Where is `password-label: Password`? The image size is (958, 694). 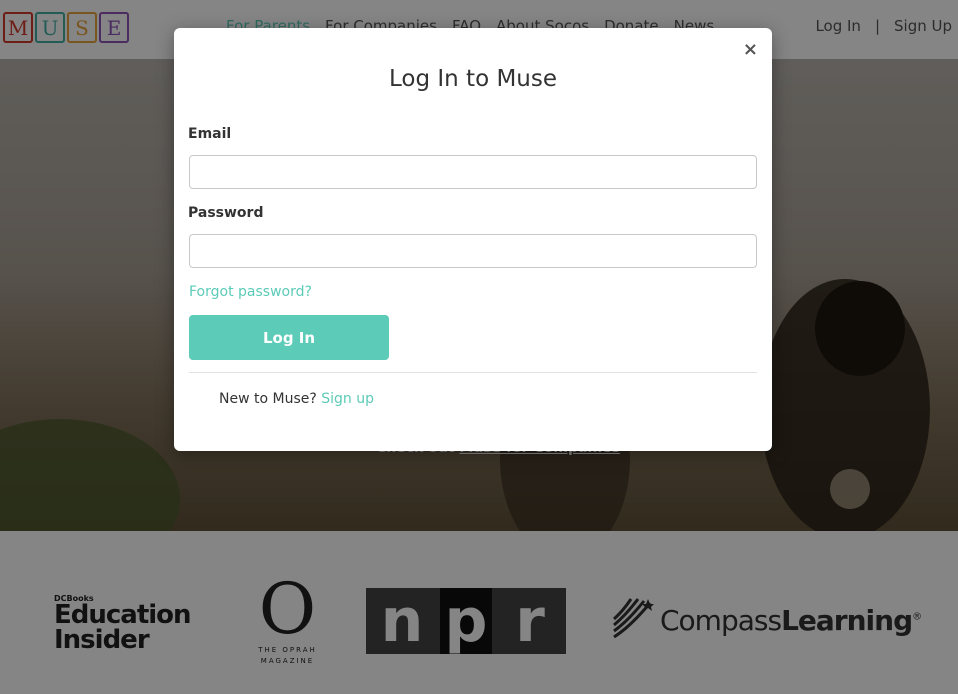 password-label: Password is located at coordinates (226, 213).